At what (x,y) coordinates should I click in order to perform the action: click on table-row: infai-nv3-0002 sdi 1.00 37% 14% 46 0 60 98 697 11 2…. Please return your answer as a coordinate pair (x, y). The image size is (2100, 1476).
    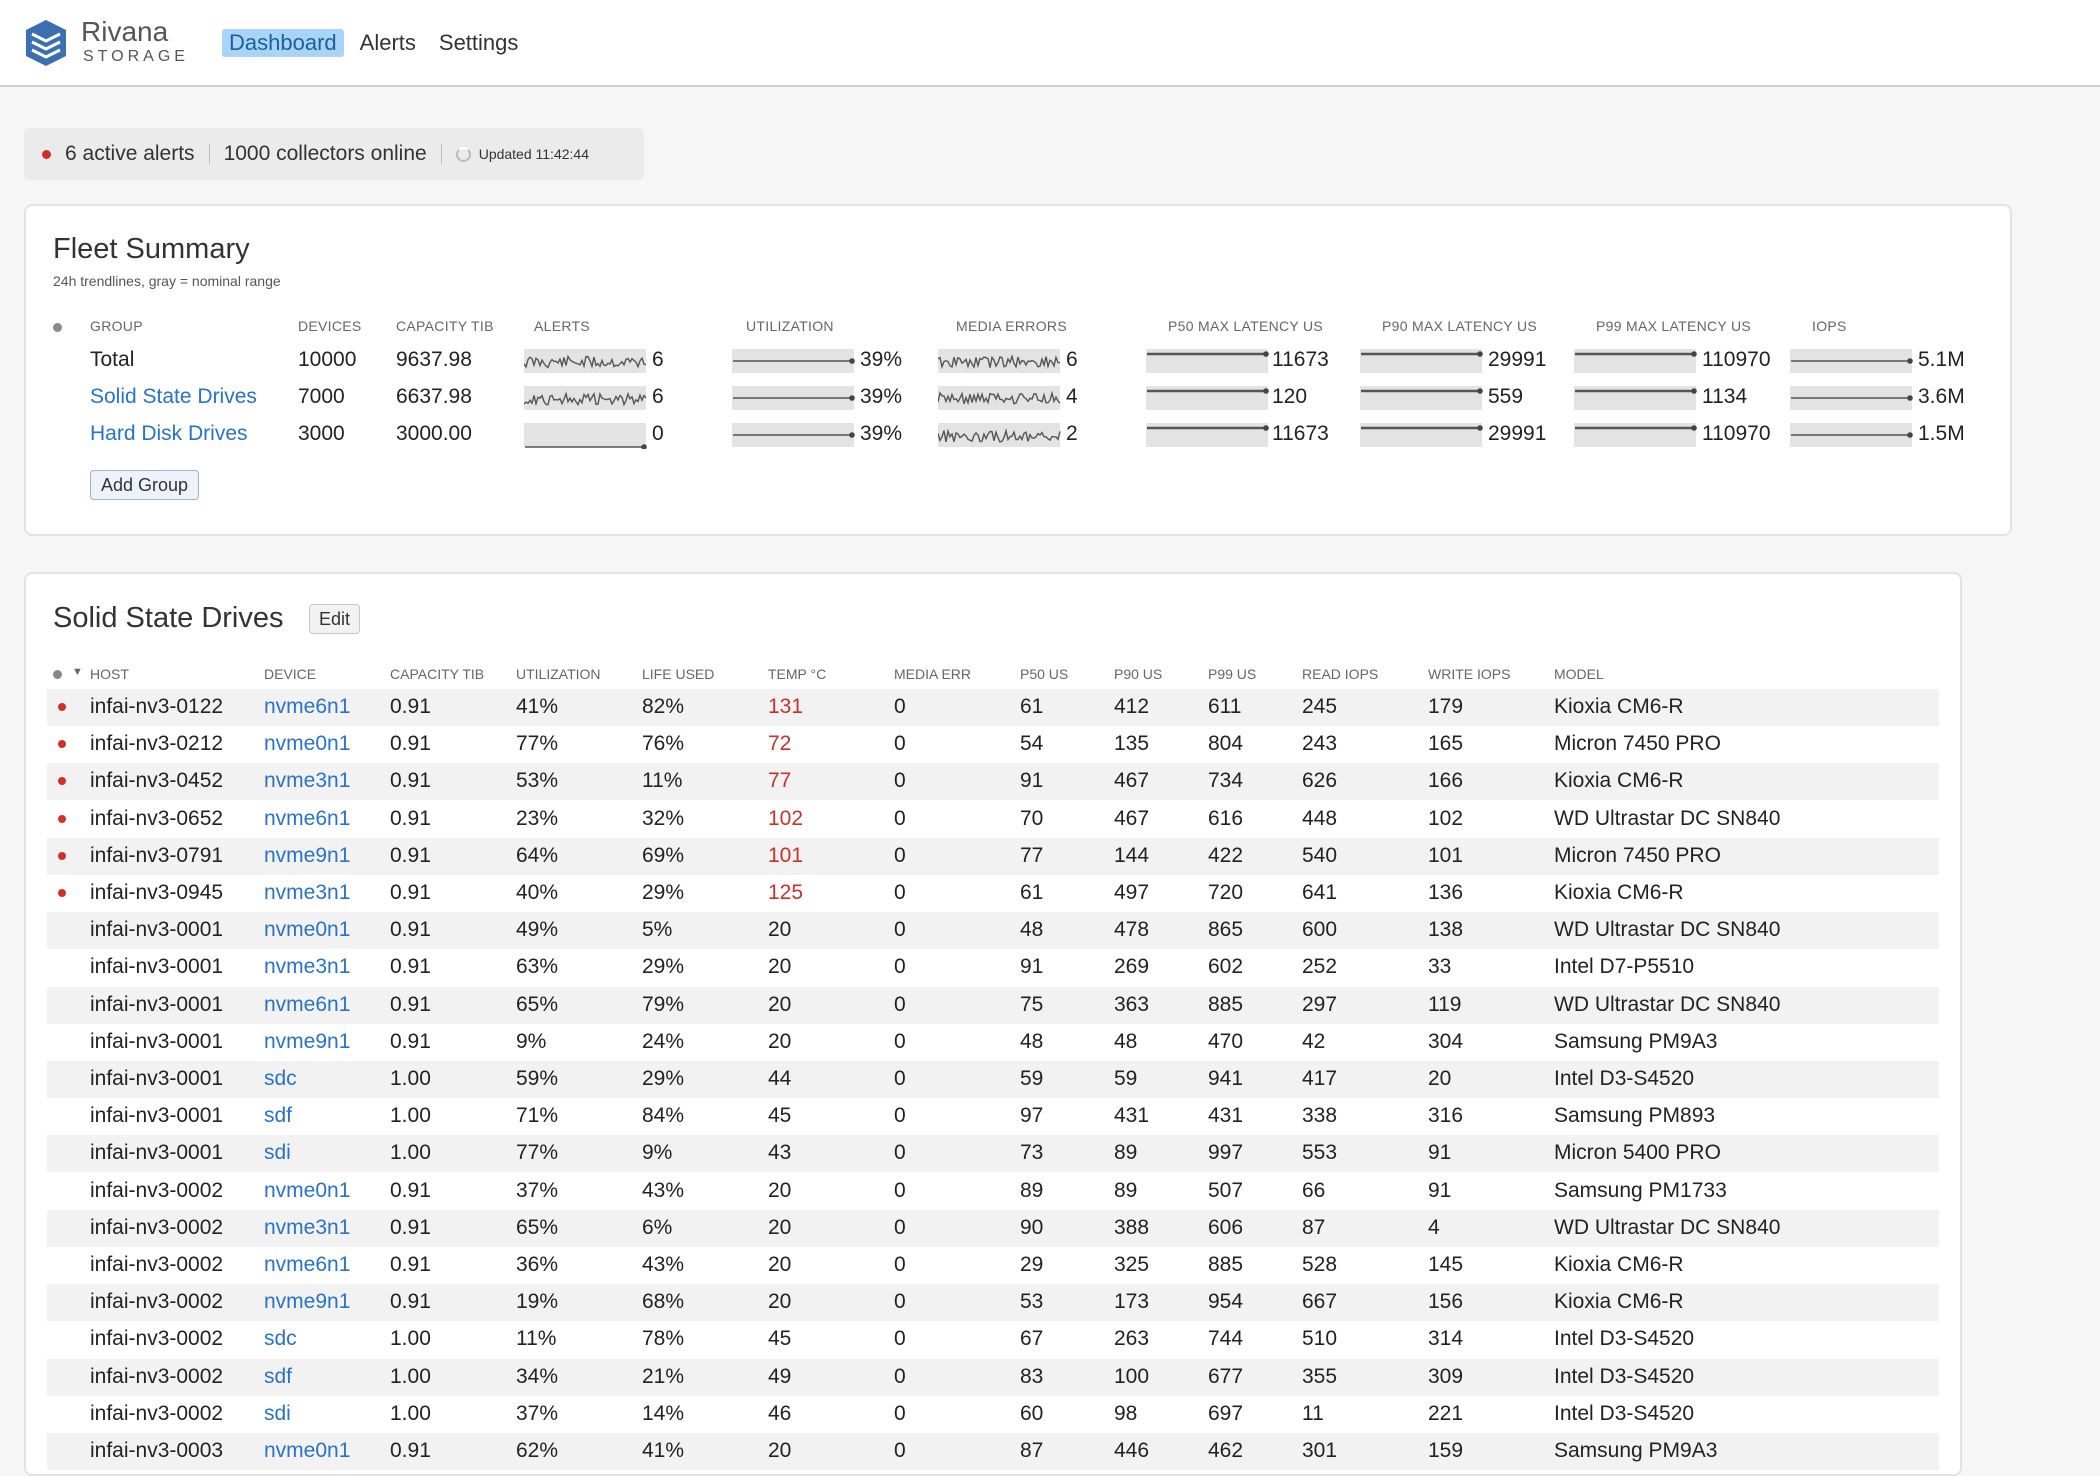
    Looking at the image, I should click on (993, 1414).